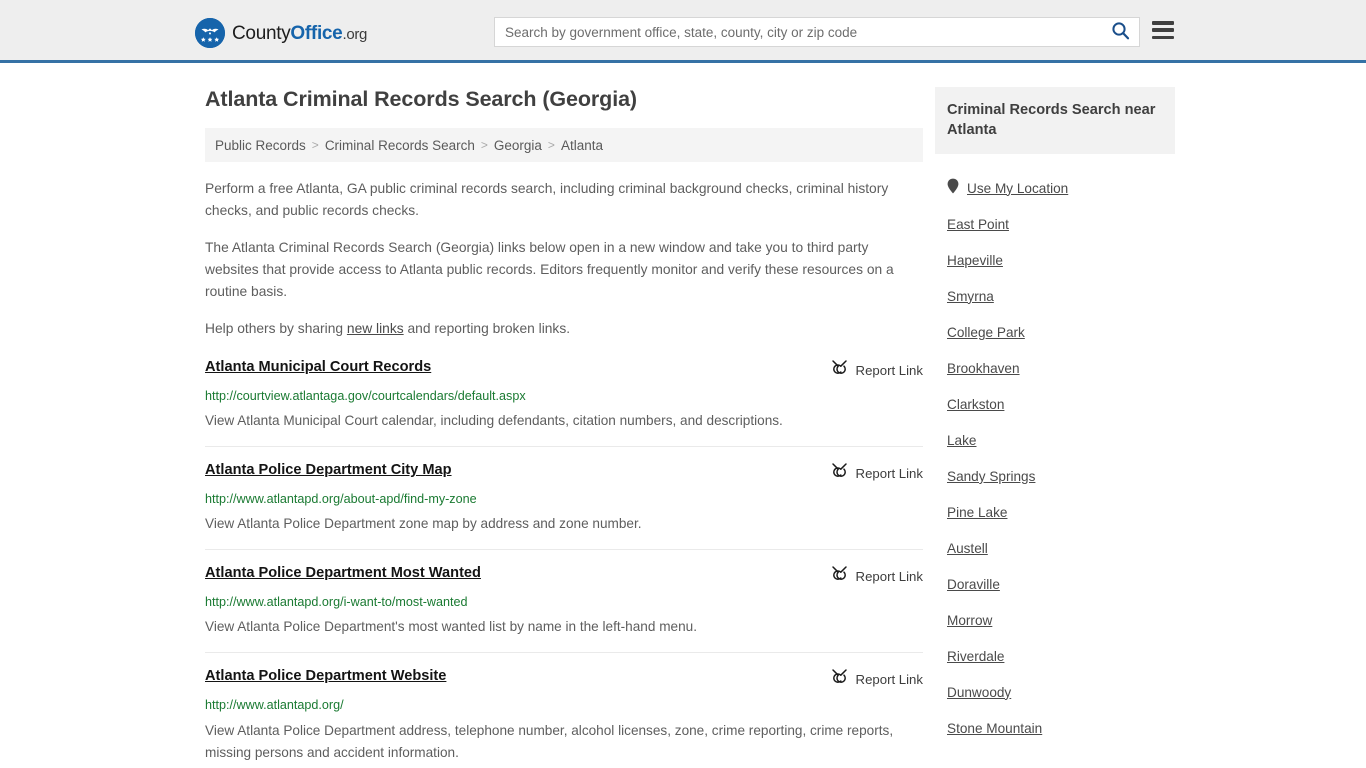 The image size is (1366, 768). I want to click on breadcrumb-item-atlanta: Atlanta, so click(582, 145).